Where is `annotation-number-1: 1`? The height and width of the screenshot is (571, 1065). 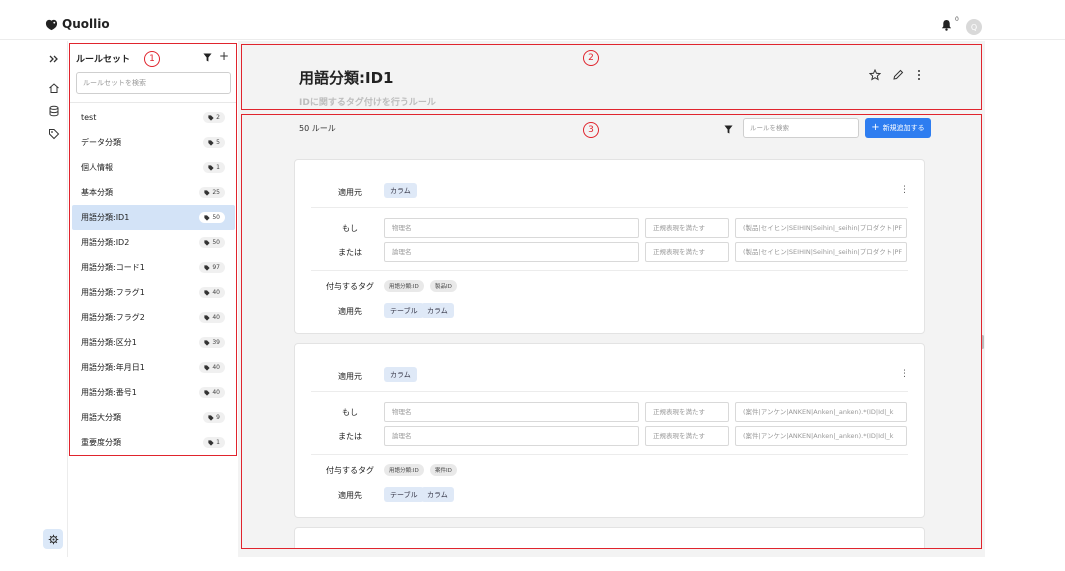 annotation-number-1: 1 is located at coordinates (152, 59).